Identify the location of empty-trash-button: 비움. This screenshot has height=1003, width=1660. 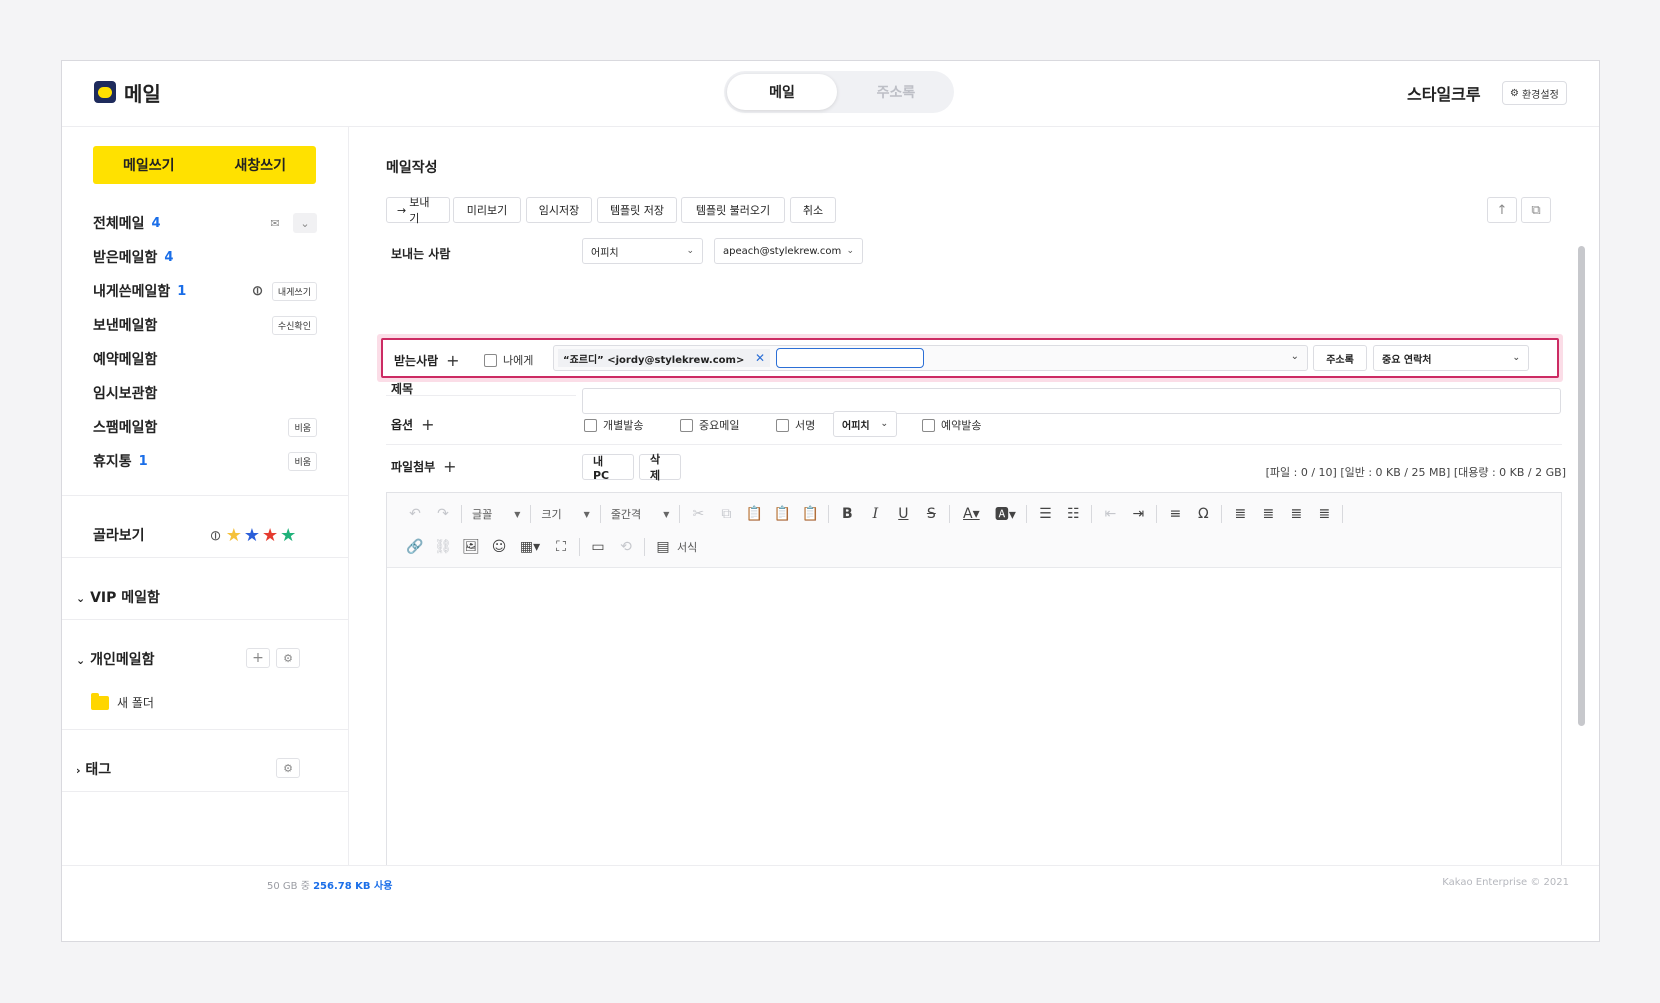
(302, 461).